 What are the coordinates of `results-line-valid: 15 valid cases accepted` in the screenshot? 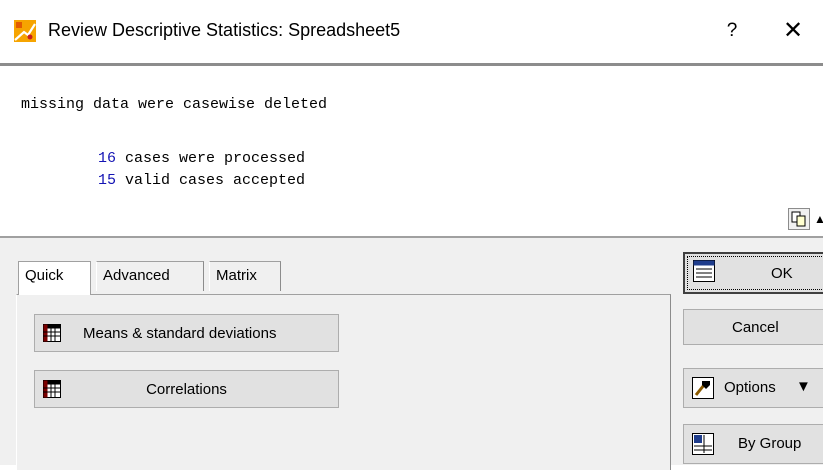 It's located at (201, 180).